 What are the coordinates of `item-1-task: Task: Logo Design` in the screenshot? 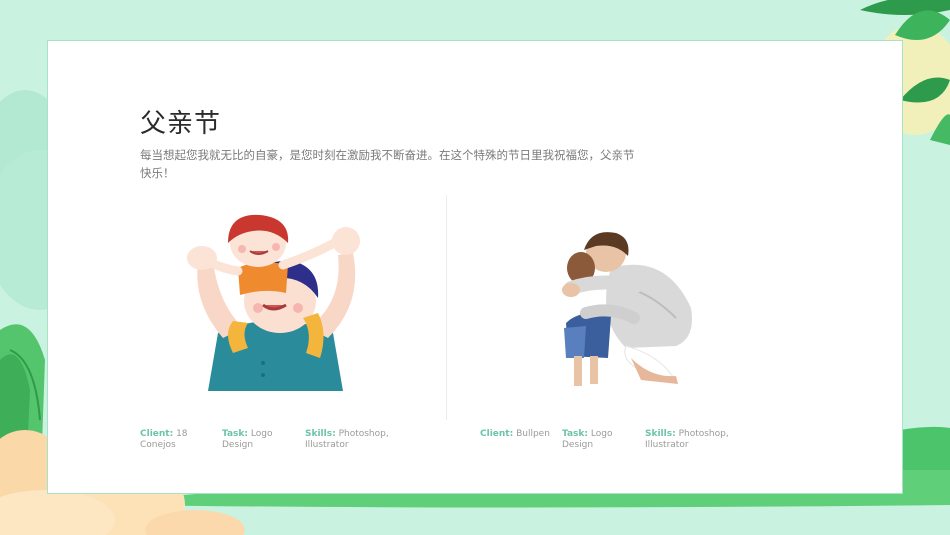 It's located at (247, 439).